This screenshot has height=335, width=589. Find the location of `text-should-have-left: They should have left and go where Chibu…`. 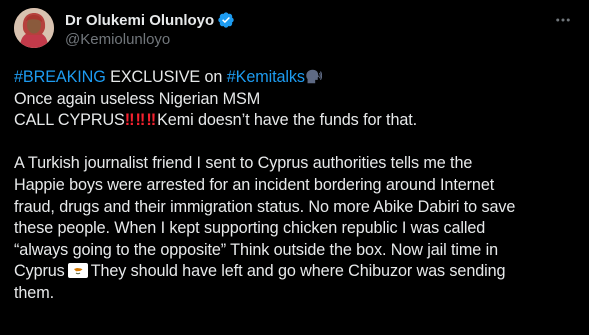

text-should-have-left: They should have left and go where Chibu… is located at coordinates (298, 271).